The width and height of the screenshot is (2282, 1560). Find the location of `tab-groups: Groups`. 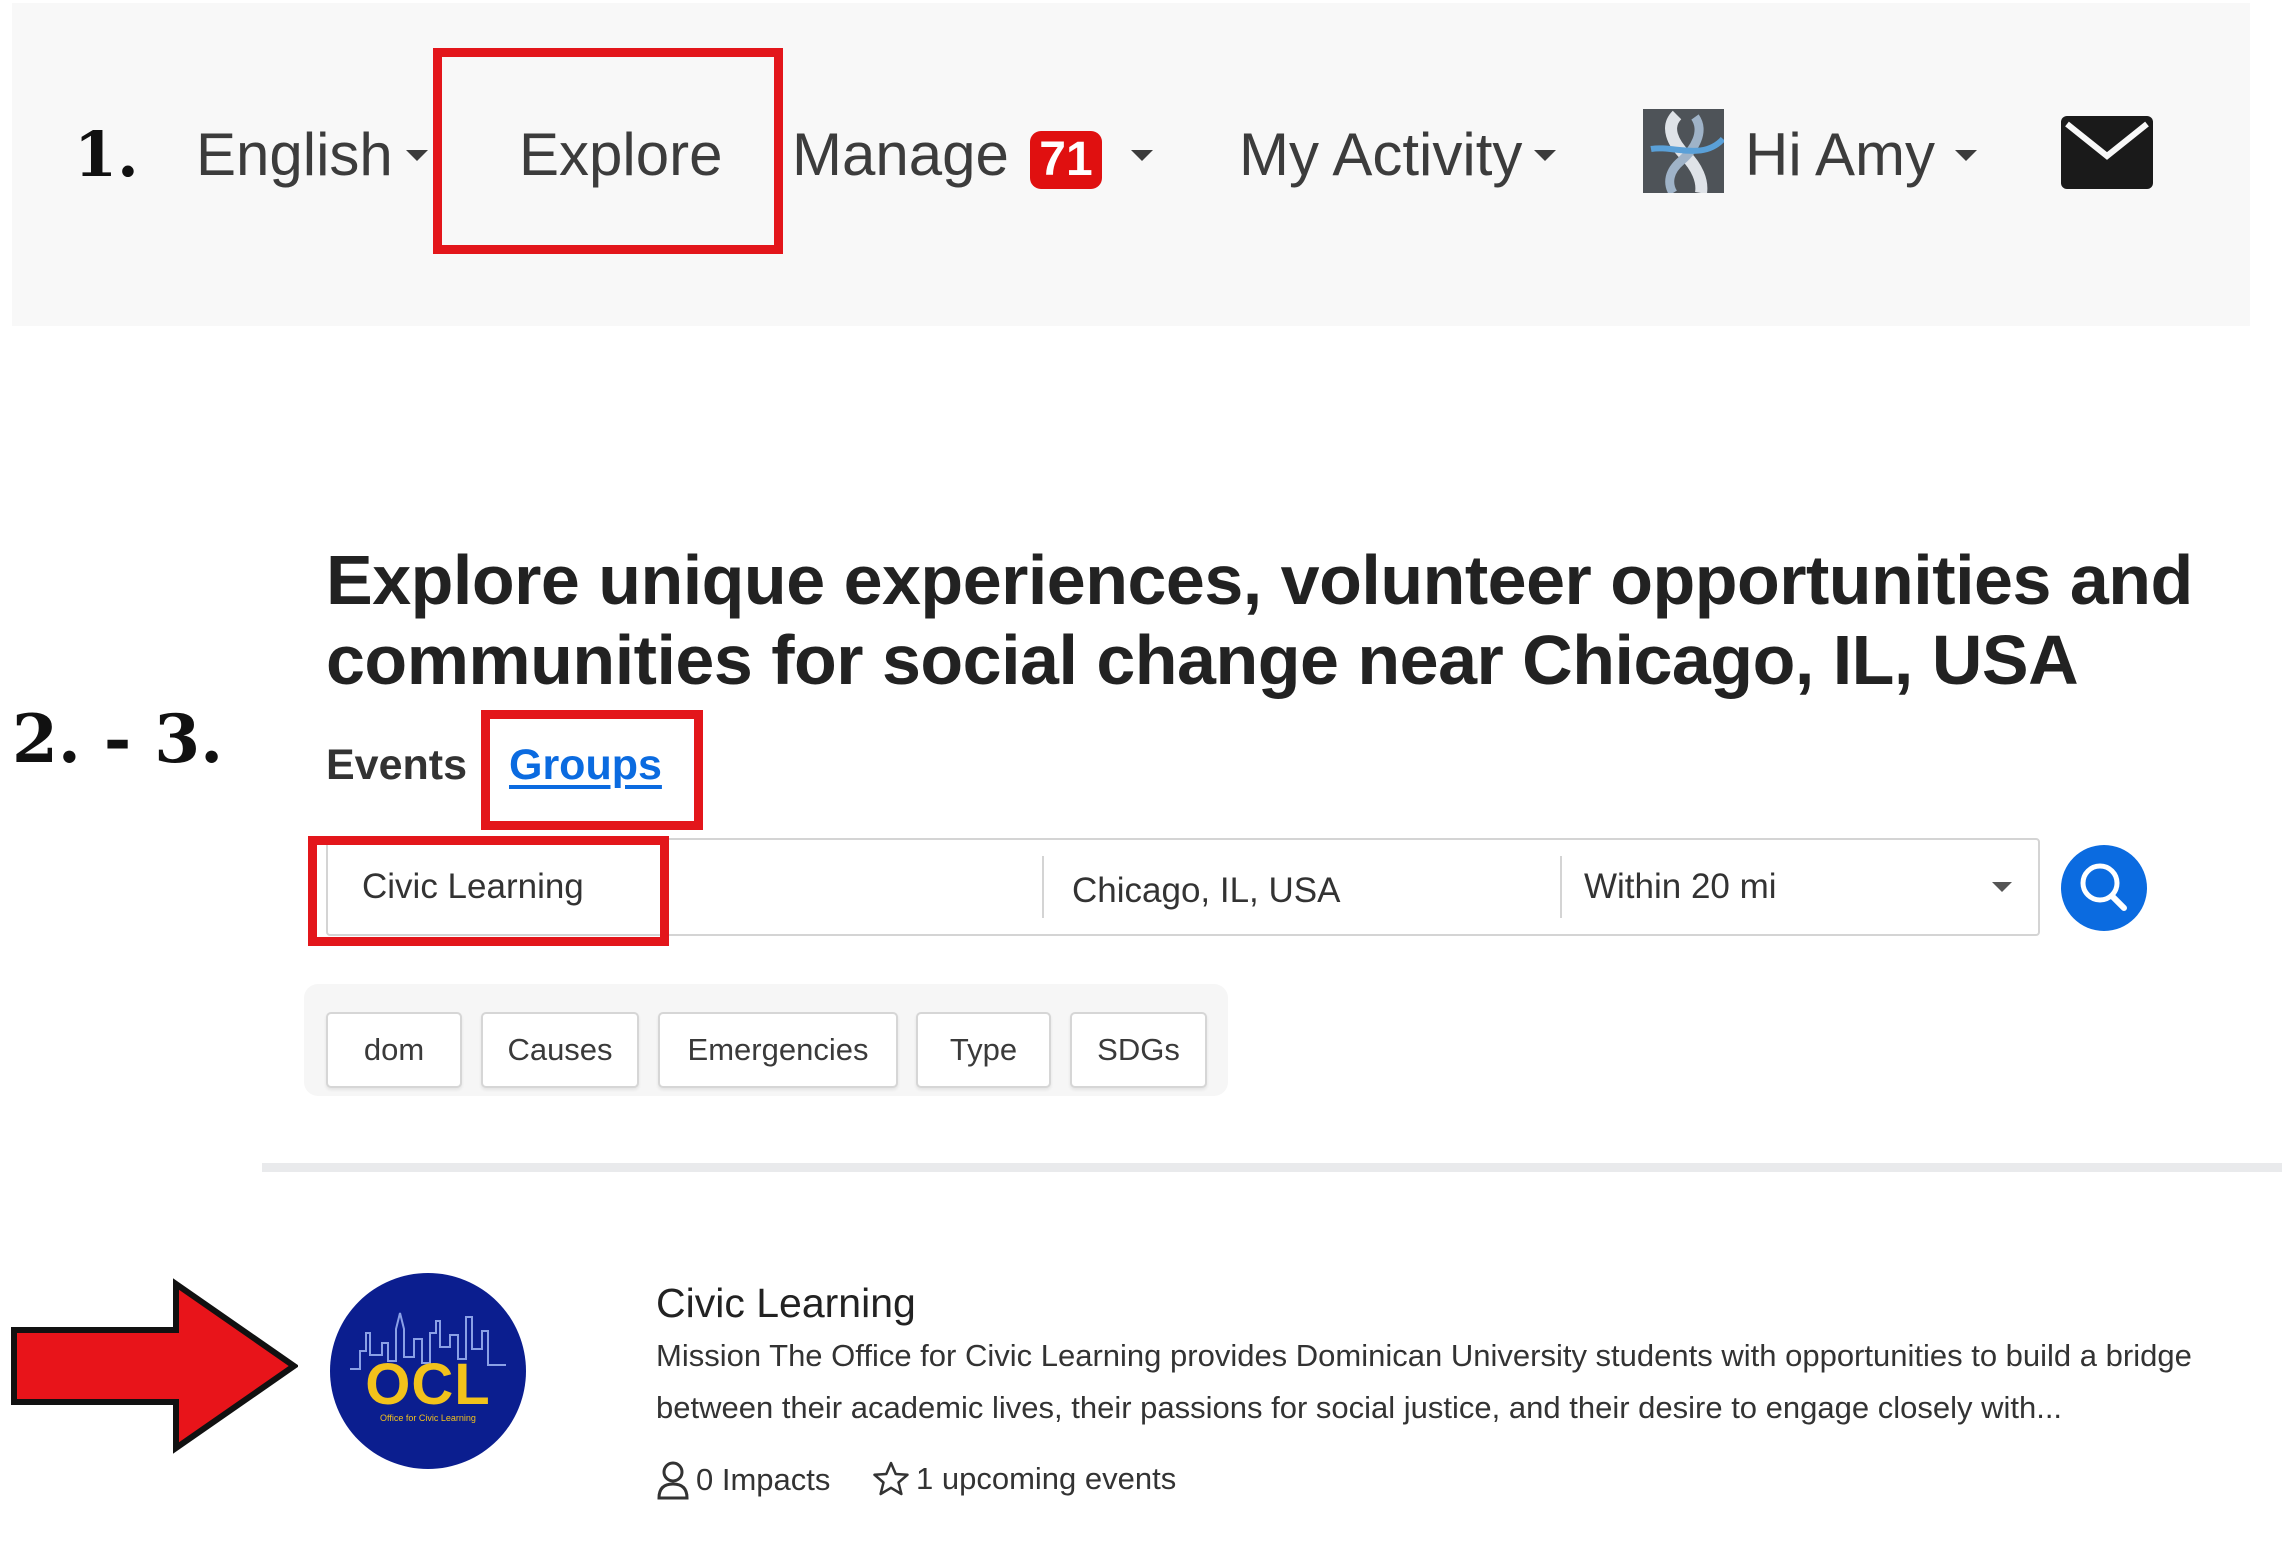

tab-groups: Groups is located at coordinates (585, 765).